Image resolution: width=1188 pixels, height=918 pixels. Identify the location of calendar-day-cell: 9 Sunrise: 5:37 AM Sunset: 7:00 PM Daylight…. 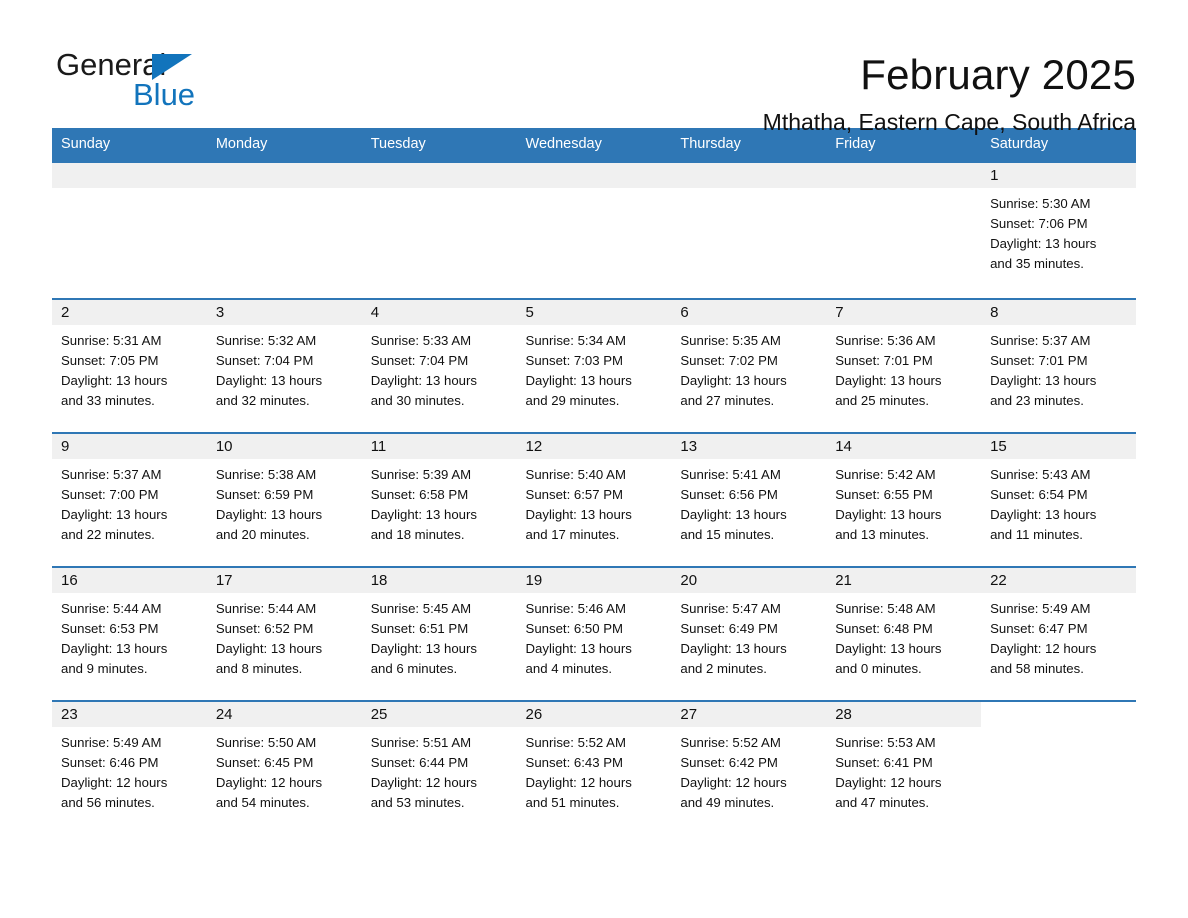
(129, 499).